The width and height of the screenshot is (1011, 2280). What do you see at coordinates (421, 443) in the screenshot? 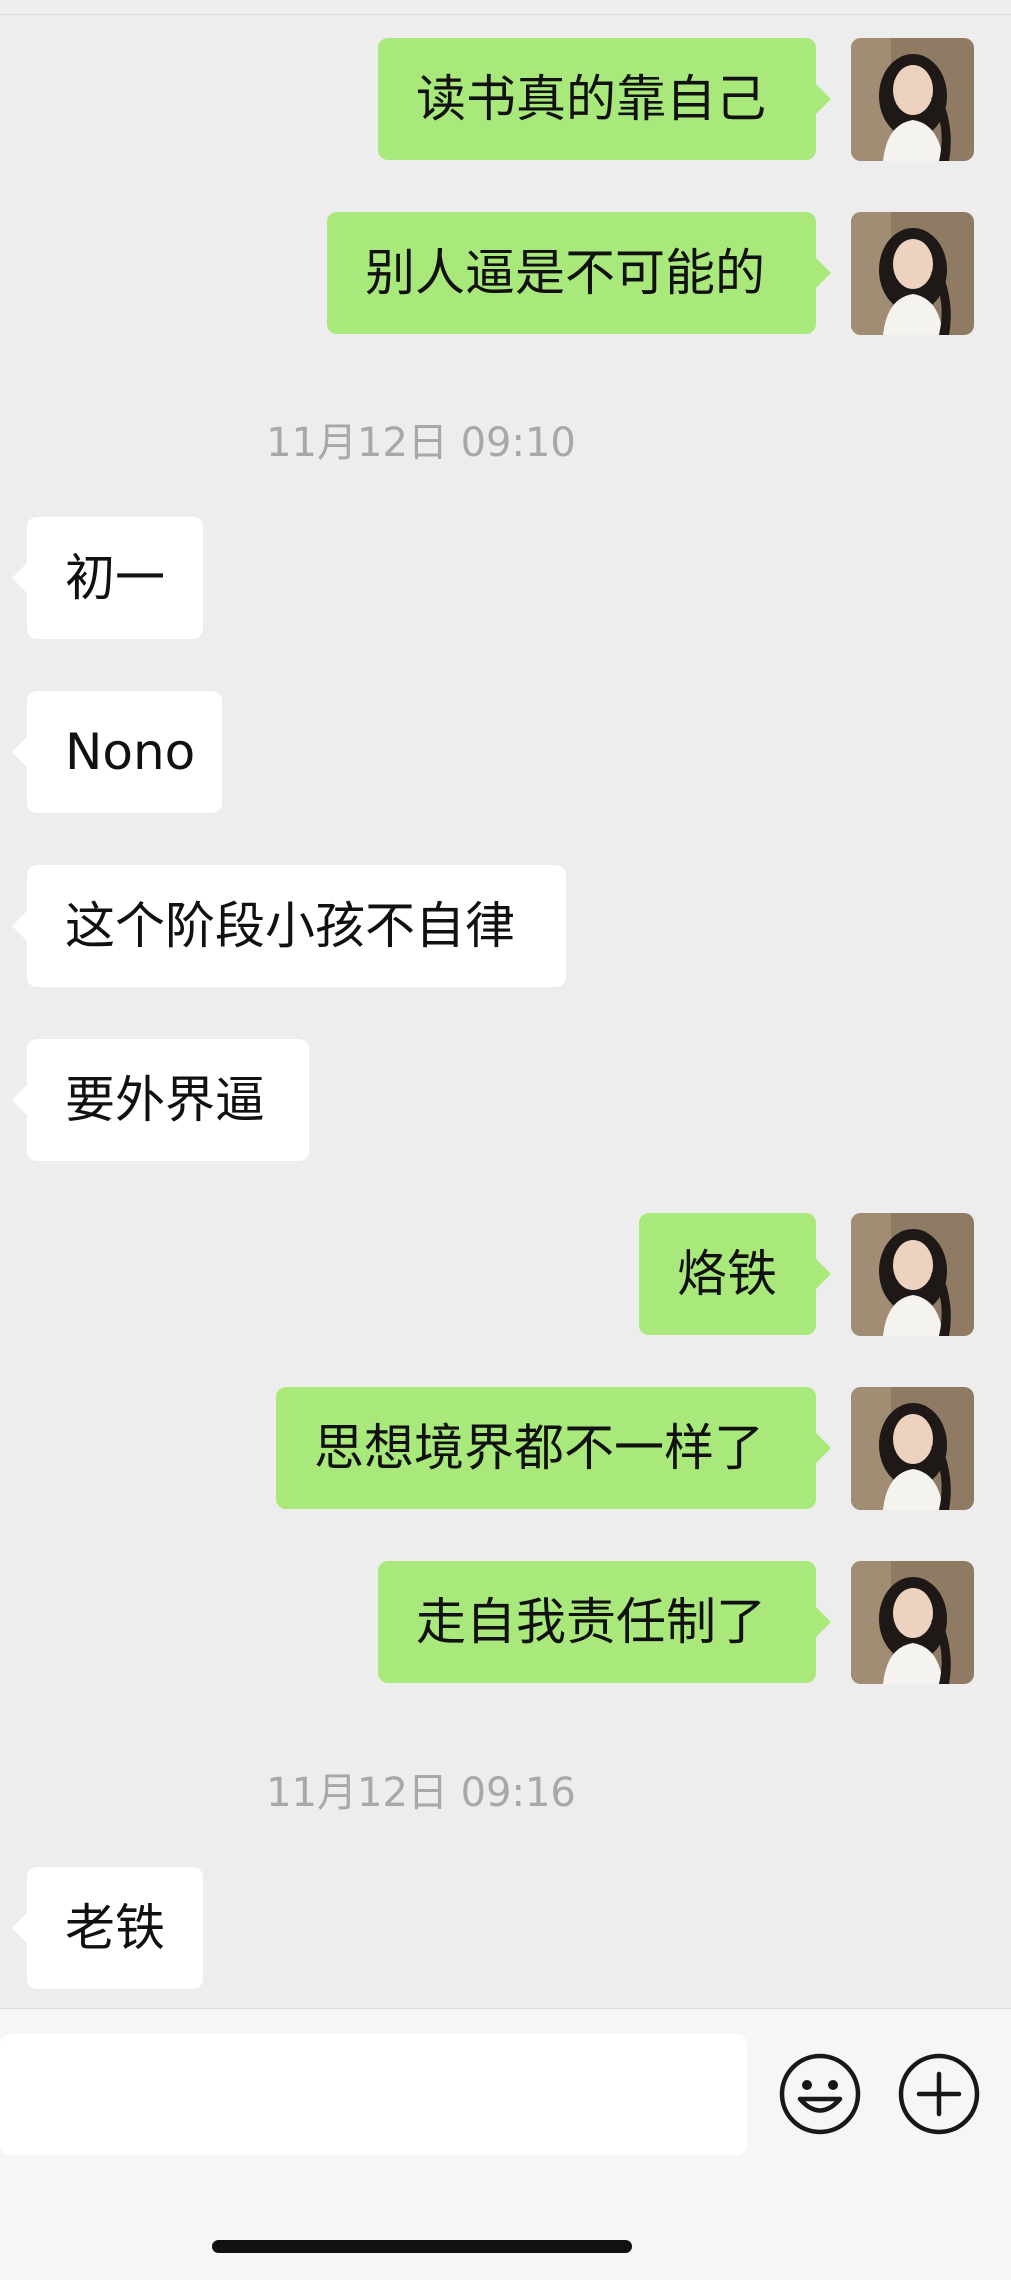
I see `timestamp: 11月12日 09:10` at bounding box center [421, 443].